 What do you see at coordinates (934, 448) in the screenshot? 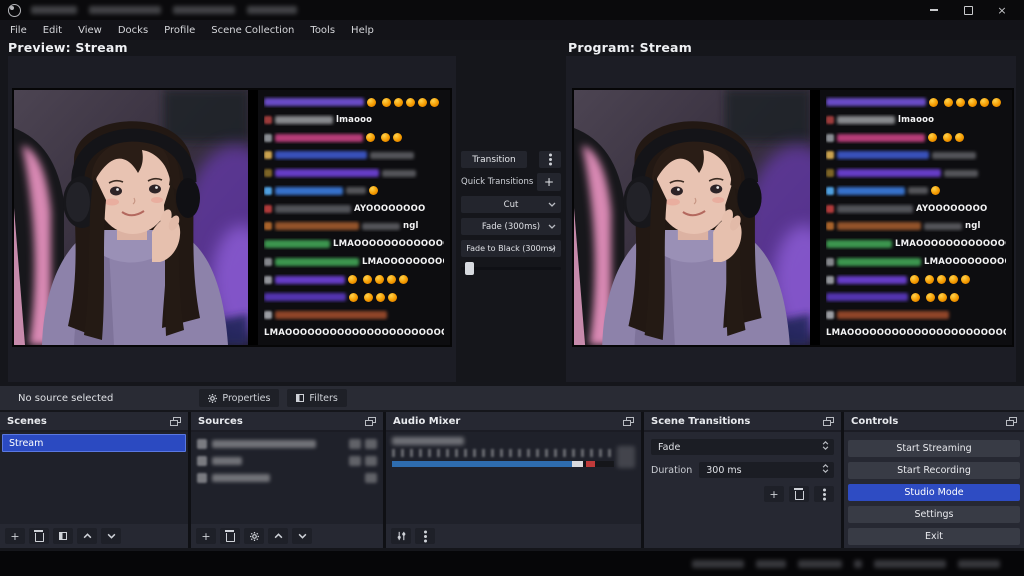
I see `control-button: Start Streaming` at bounding box center [934, 448].